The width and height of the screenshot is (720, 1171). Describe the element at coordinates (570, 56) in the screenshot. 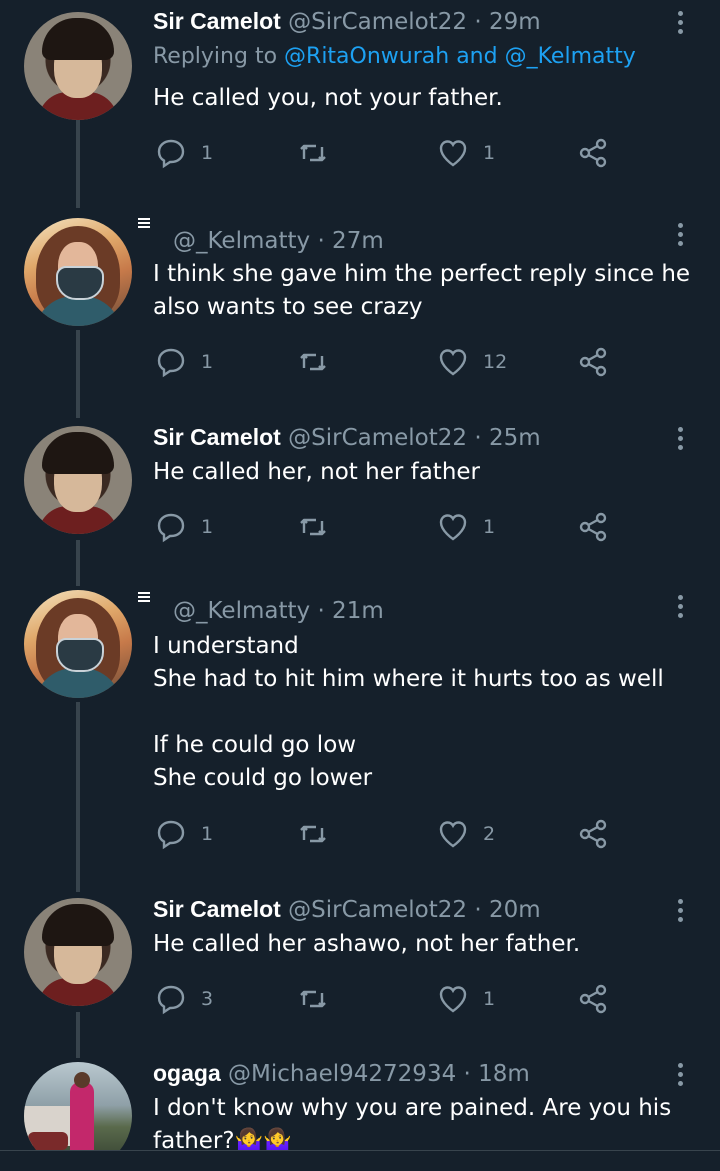

I see `mention-link: @_Kelmatty` at that location.